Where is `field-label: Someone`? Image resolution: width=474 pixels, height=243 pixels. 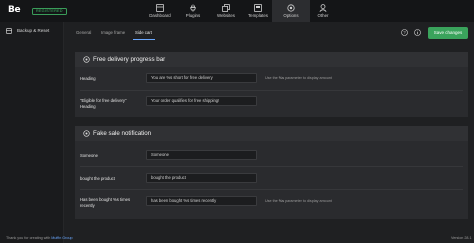
field-label: Someone is located at coordinates (89, 155).